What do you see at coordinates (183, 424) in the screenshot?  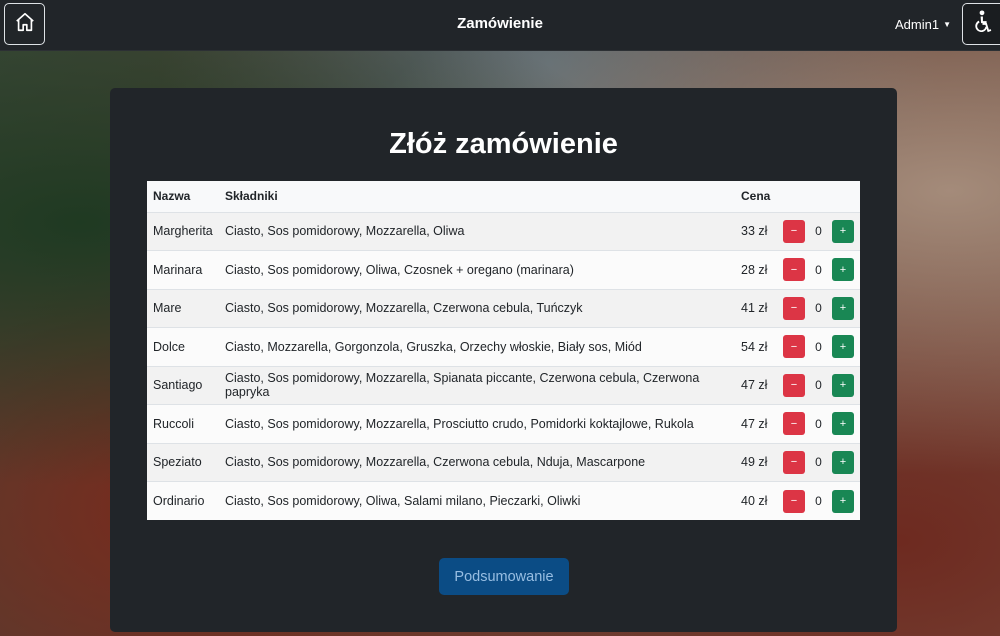 I see `pizza-name: Ruccoli` at bounding box center [183, 424].